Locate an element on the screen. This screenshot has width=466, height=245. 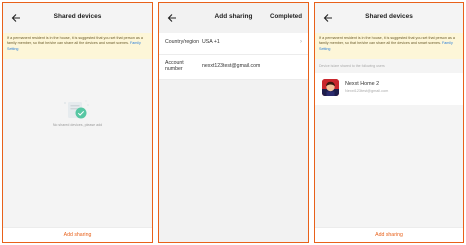
avatar is located at coordinates (330, 87).